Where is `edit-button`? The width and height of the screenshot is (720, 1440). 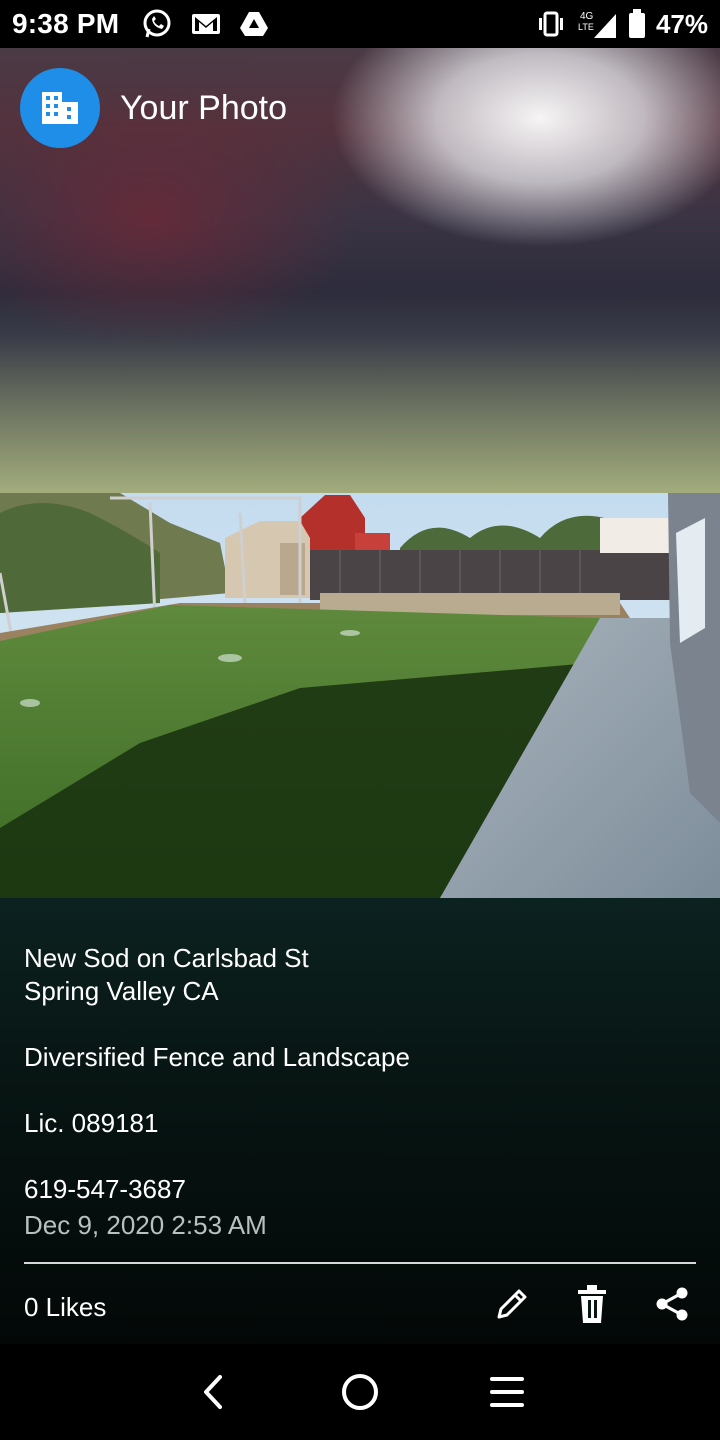 edit-button is located at coordinates (512, 1304).